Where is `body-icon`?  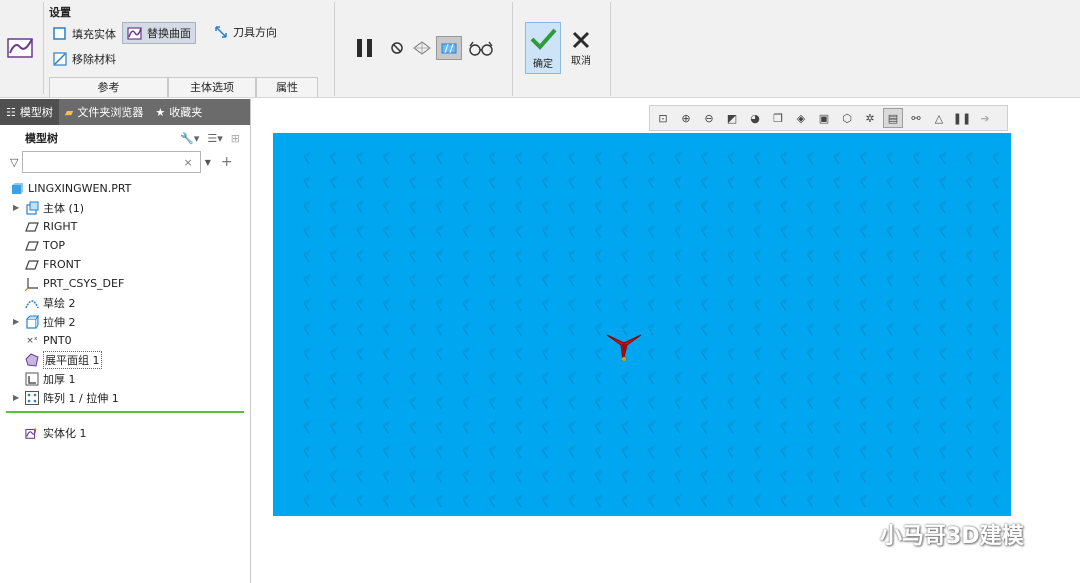
body-icon is located at coordinates (32, 208).